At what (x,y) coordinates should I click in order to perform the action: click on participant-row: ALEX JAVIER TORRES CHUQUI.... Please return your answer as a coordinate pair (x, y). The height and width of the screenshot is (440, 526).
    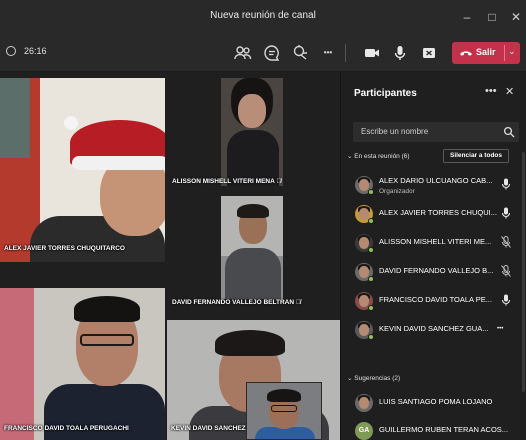
    Looking at the image, I should click on (439, 216).